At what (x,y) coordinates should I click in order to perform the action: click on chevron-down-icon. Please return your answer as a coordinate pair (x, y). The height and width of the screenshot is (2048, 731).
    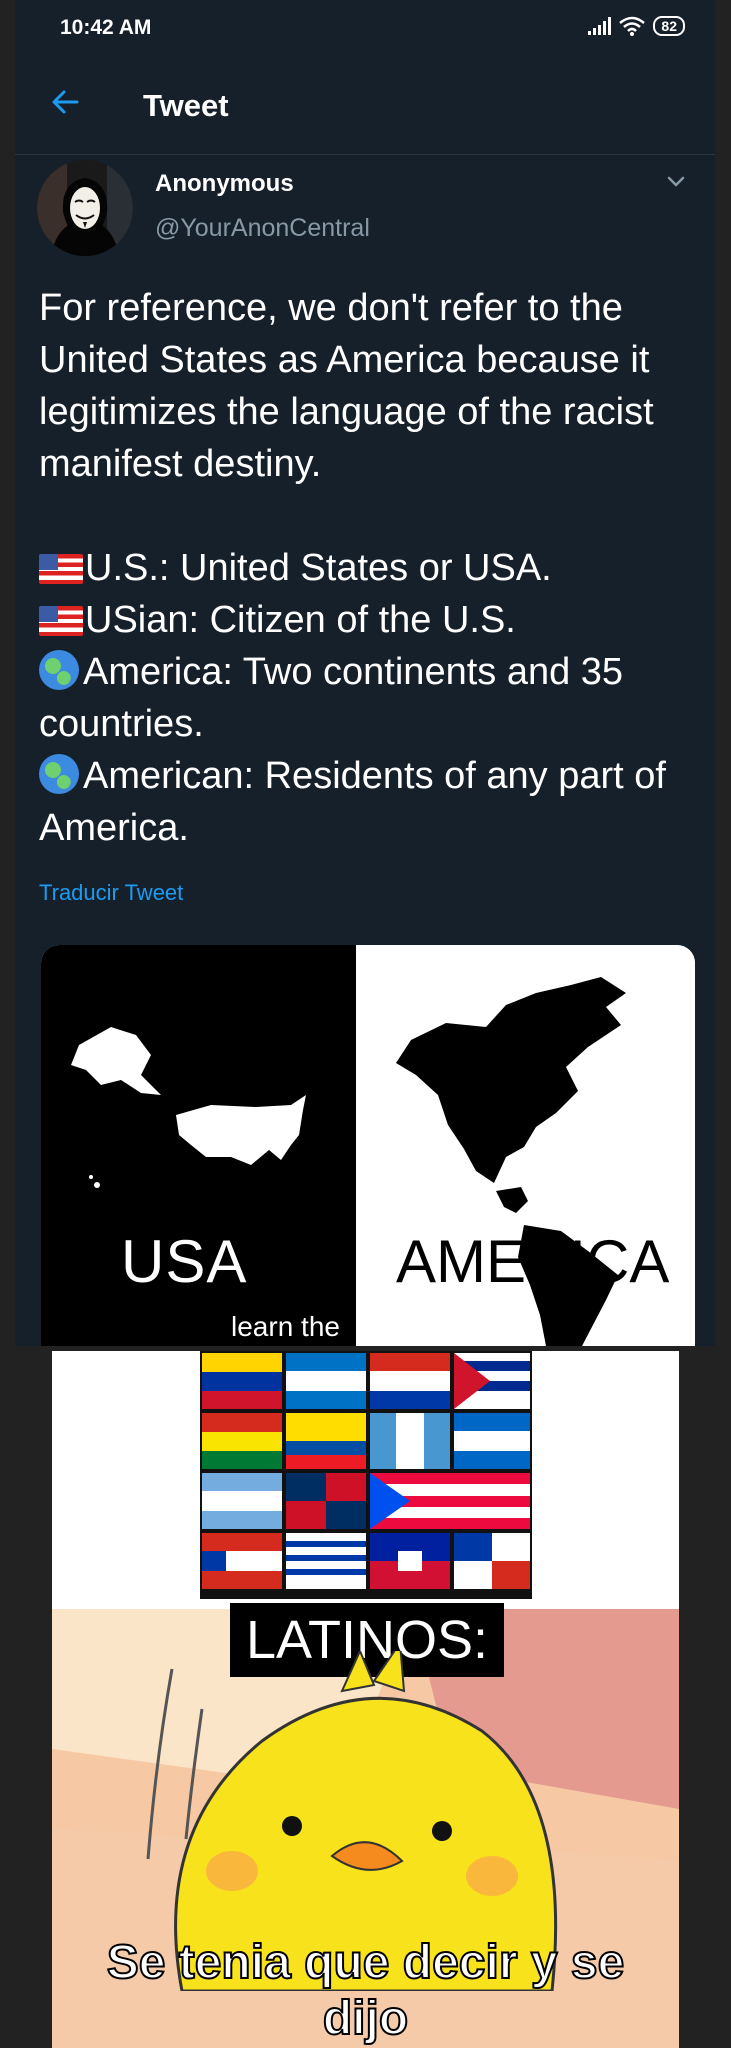
    Looking at the image, I should click on (676, 181).